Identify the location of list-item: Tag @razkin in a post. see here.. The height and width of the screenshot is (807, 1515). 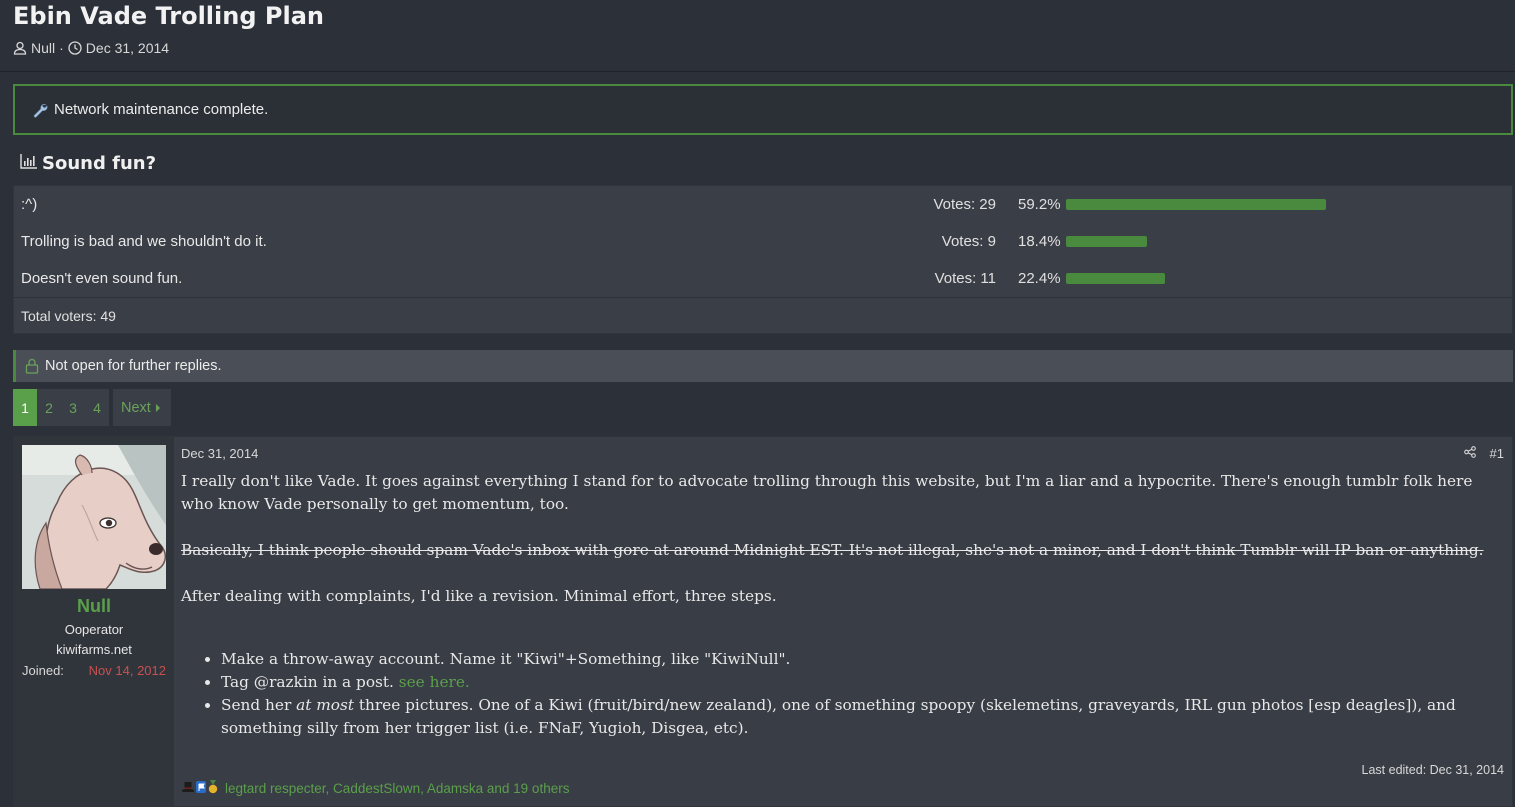
(863, 682).